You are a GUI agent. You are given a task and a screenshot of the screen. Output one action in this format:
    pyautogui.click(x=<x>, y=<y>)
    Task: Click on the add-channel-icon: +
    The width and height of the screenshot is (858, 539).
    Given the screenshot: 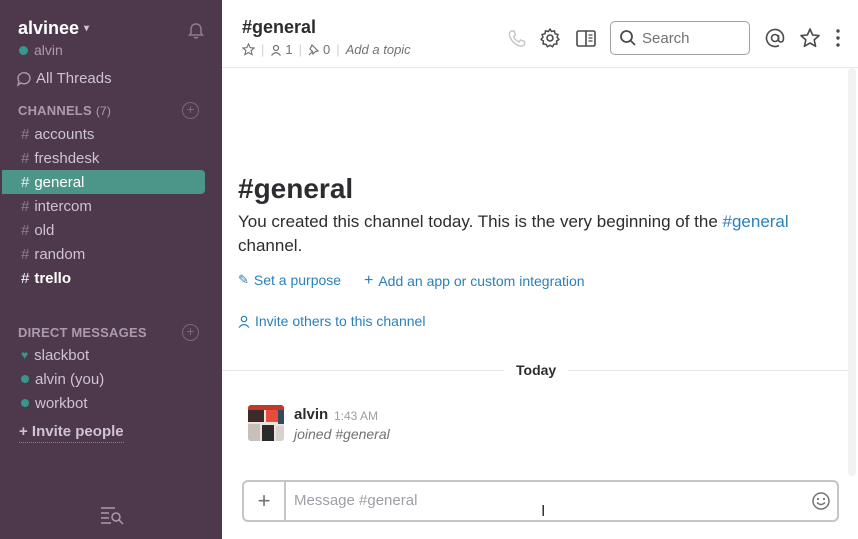 What is the action you would take?
    pyautogui.click(x=190, y=110)
    